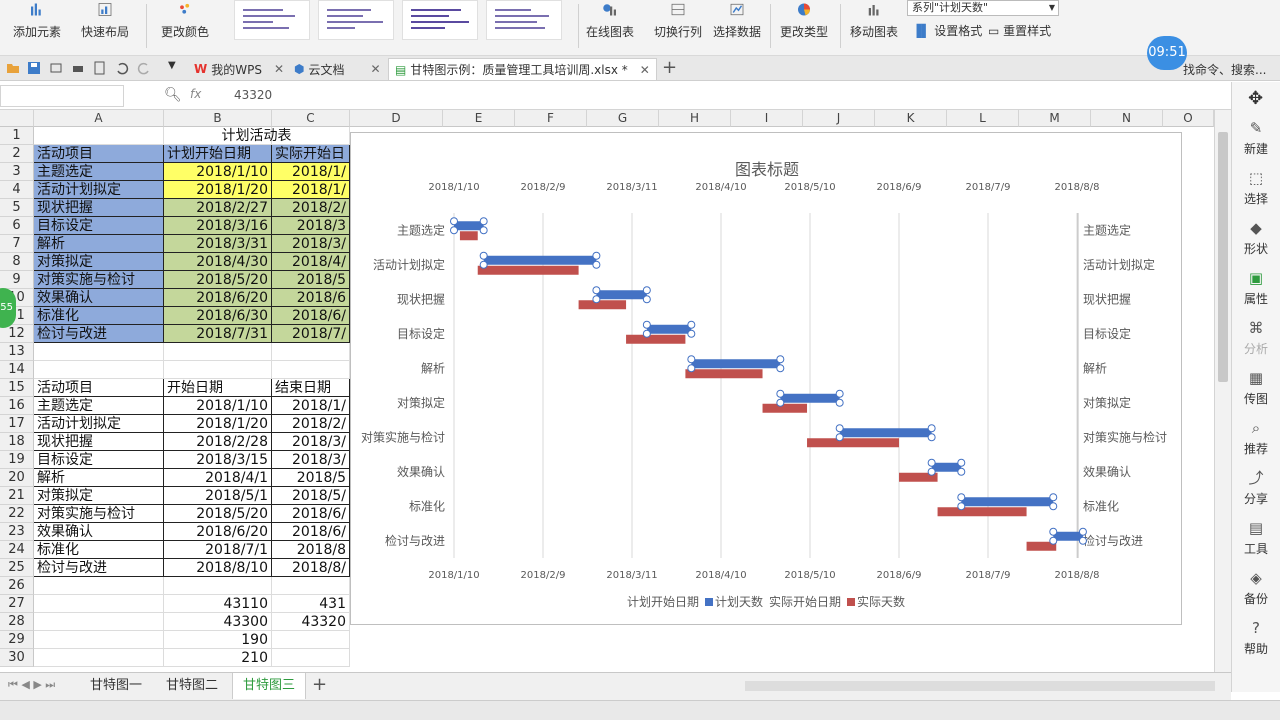  What do you see at coordinates (99, 532) in the screenshot?
I see `table-cell: 效果确认` at bounding box center [99, 532].